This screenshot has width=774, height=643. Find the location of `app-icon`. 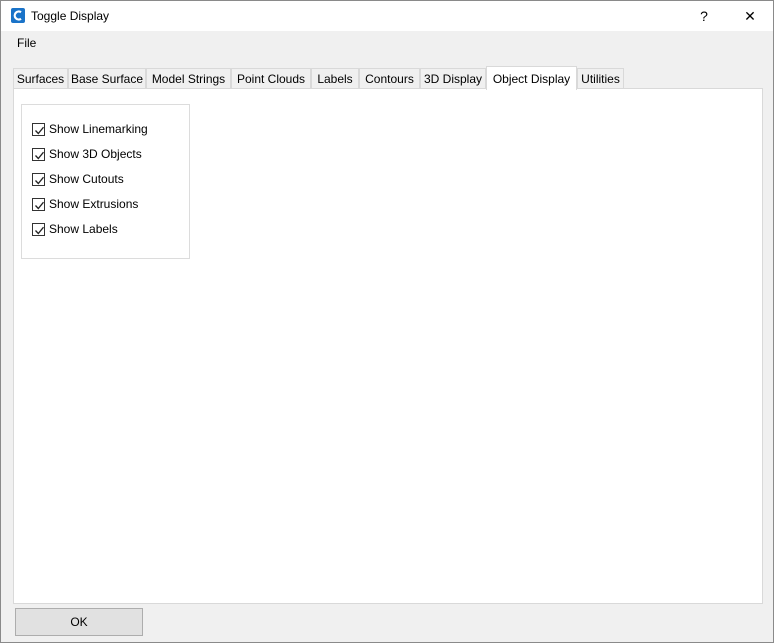

app-icon is located at coordinates (18, 15).